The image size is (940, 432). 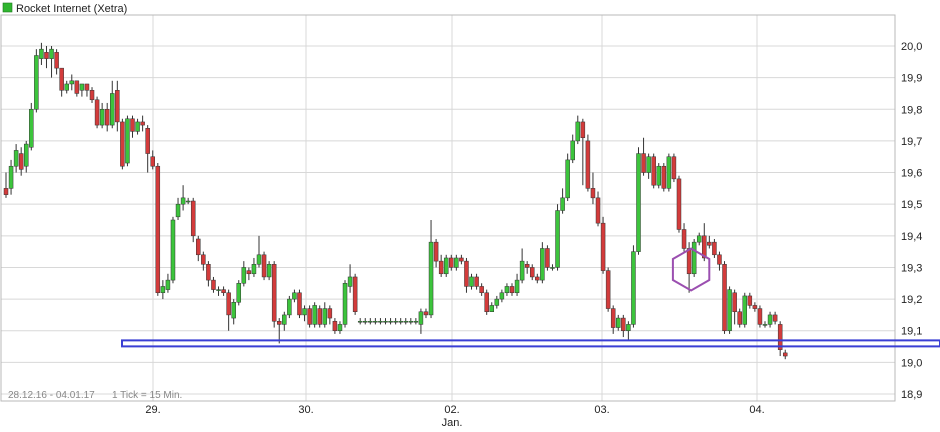 What do you see at coordinates (911, 363) in the screenshot?
I see `y-tick-label: 19,0` at bounding box center [911, 363].